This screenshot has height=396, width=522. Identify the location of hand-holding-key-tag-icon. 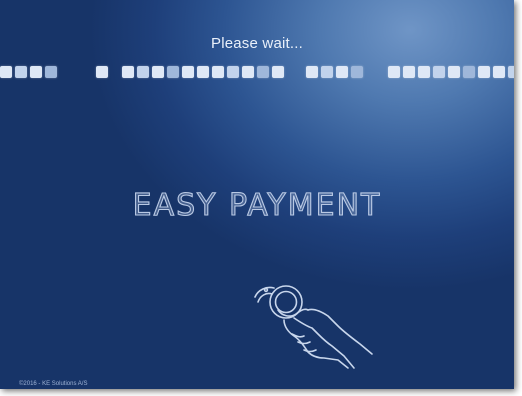
(313, 327).